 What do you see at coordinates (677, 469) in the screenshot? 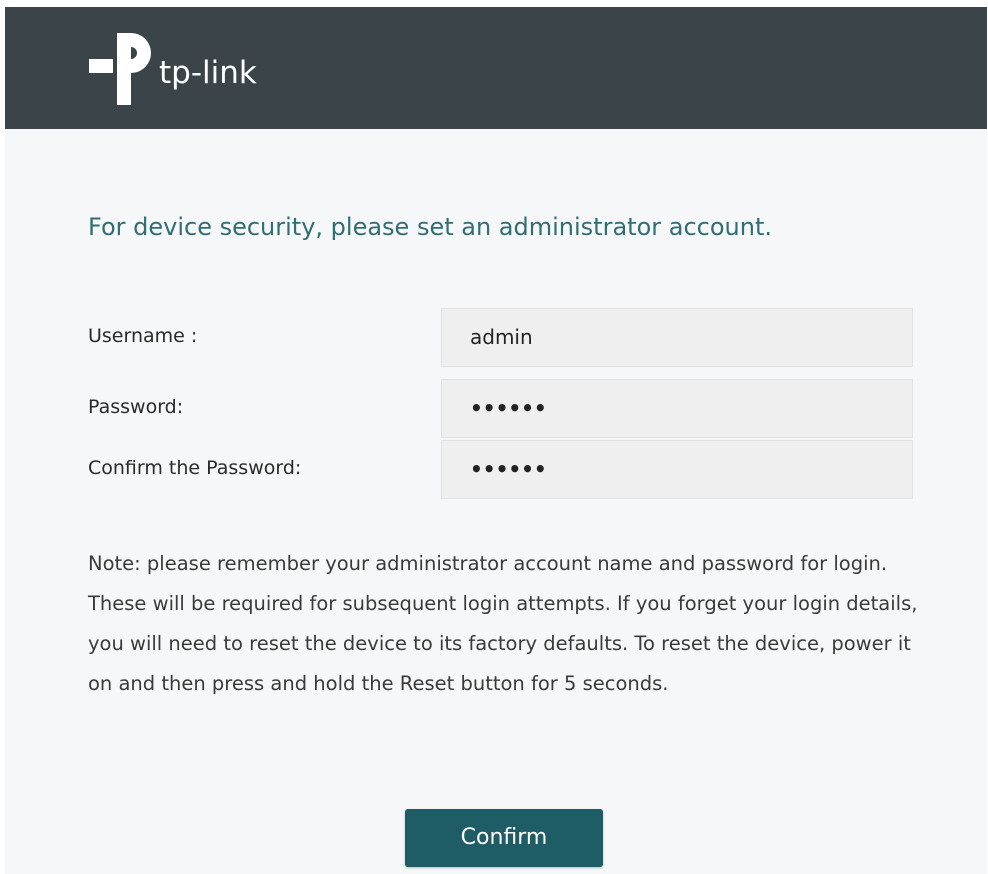
I see `confirm-password-input: ••••••` at bounding box center [677, 469].